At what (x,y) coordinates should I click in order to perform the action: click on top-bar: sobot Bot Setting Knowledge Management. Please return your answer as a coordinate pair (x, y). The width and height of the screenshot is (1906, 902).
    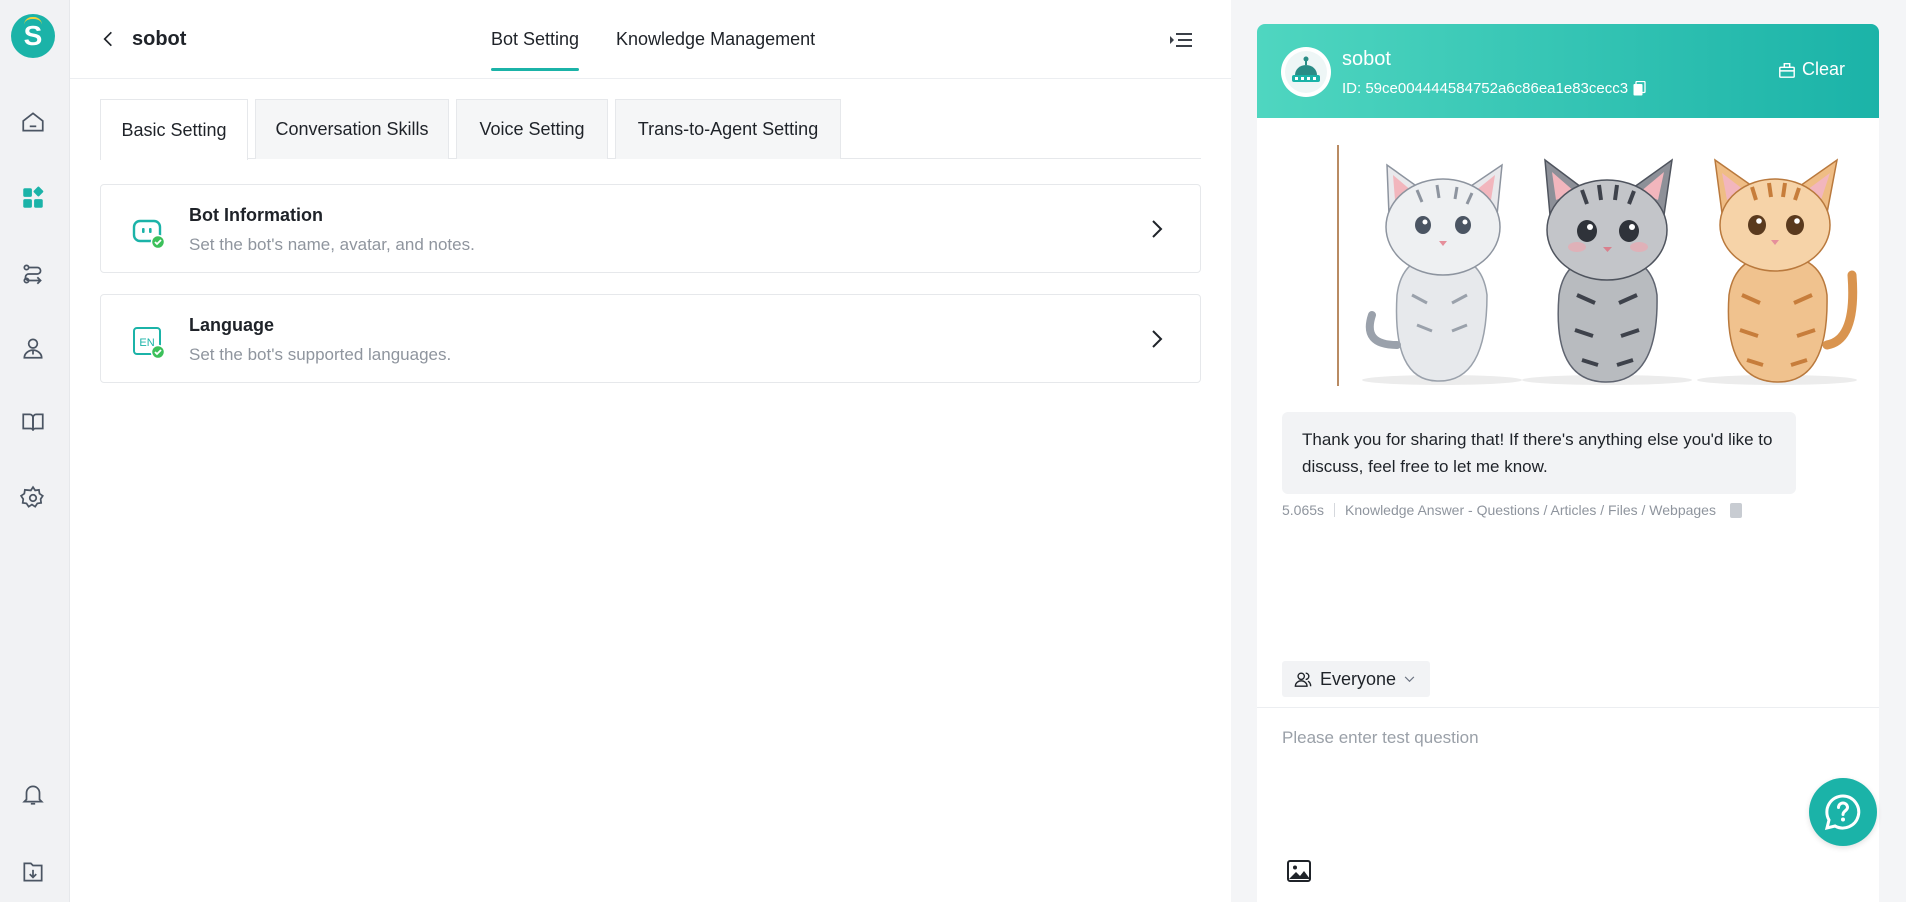
    Looking at the image, I should click on (650, 39).